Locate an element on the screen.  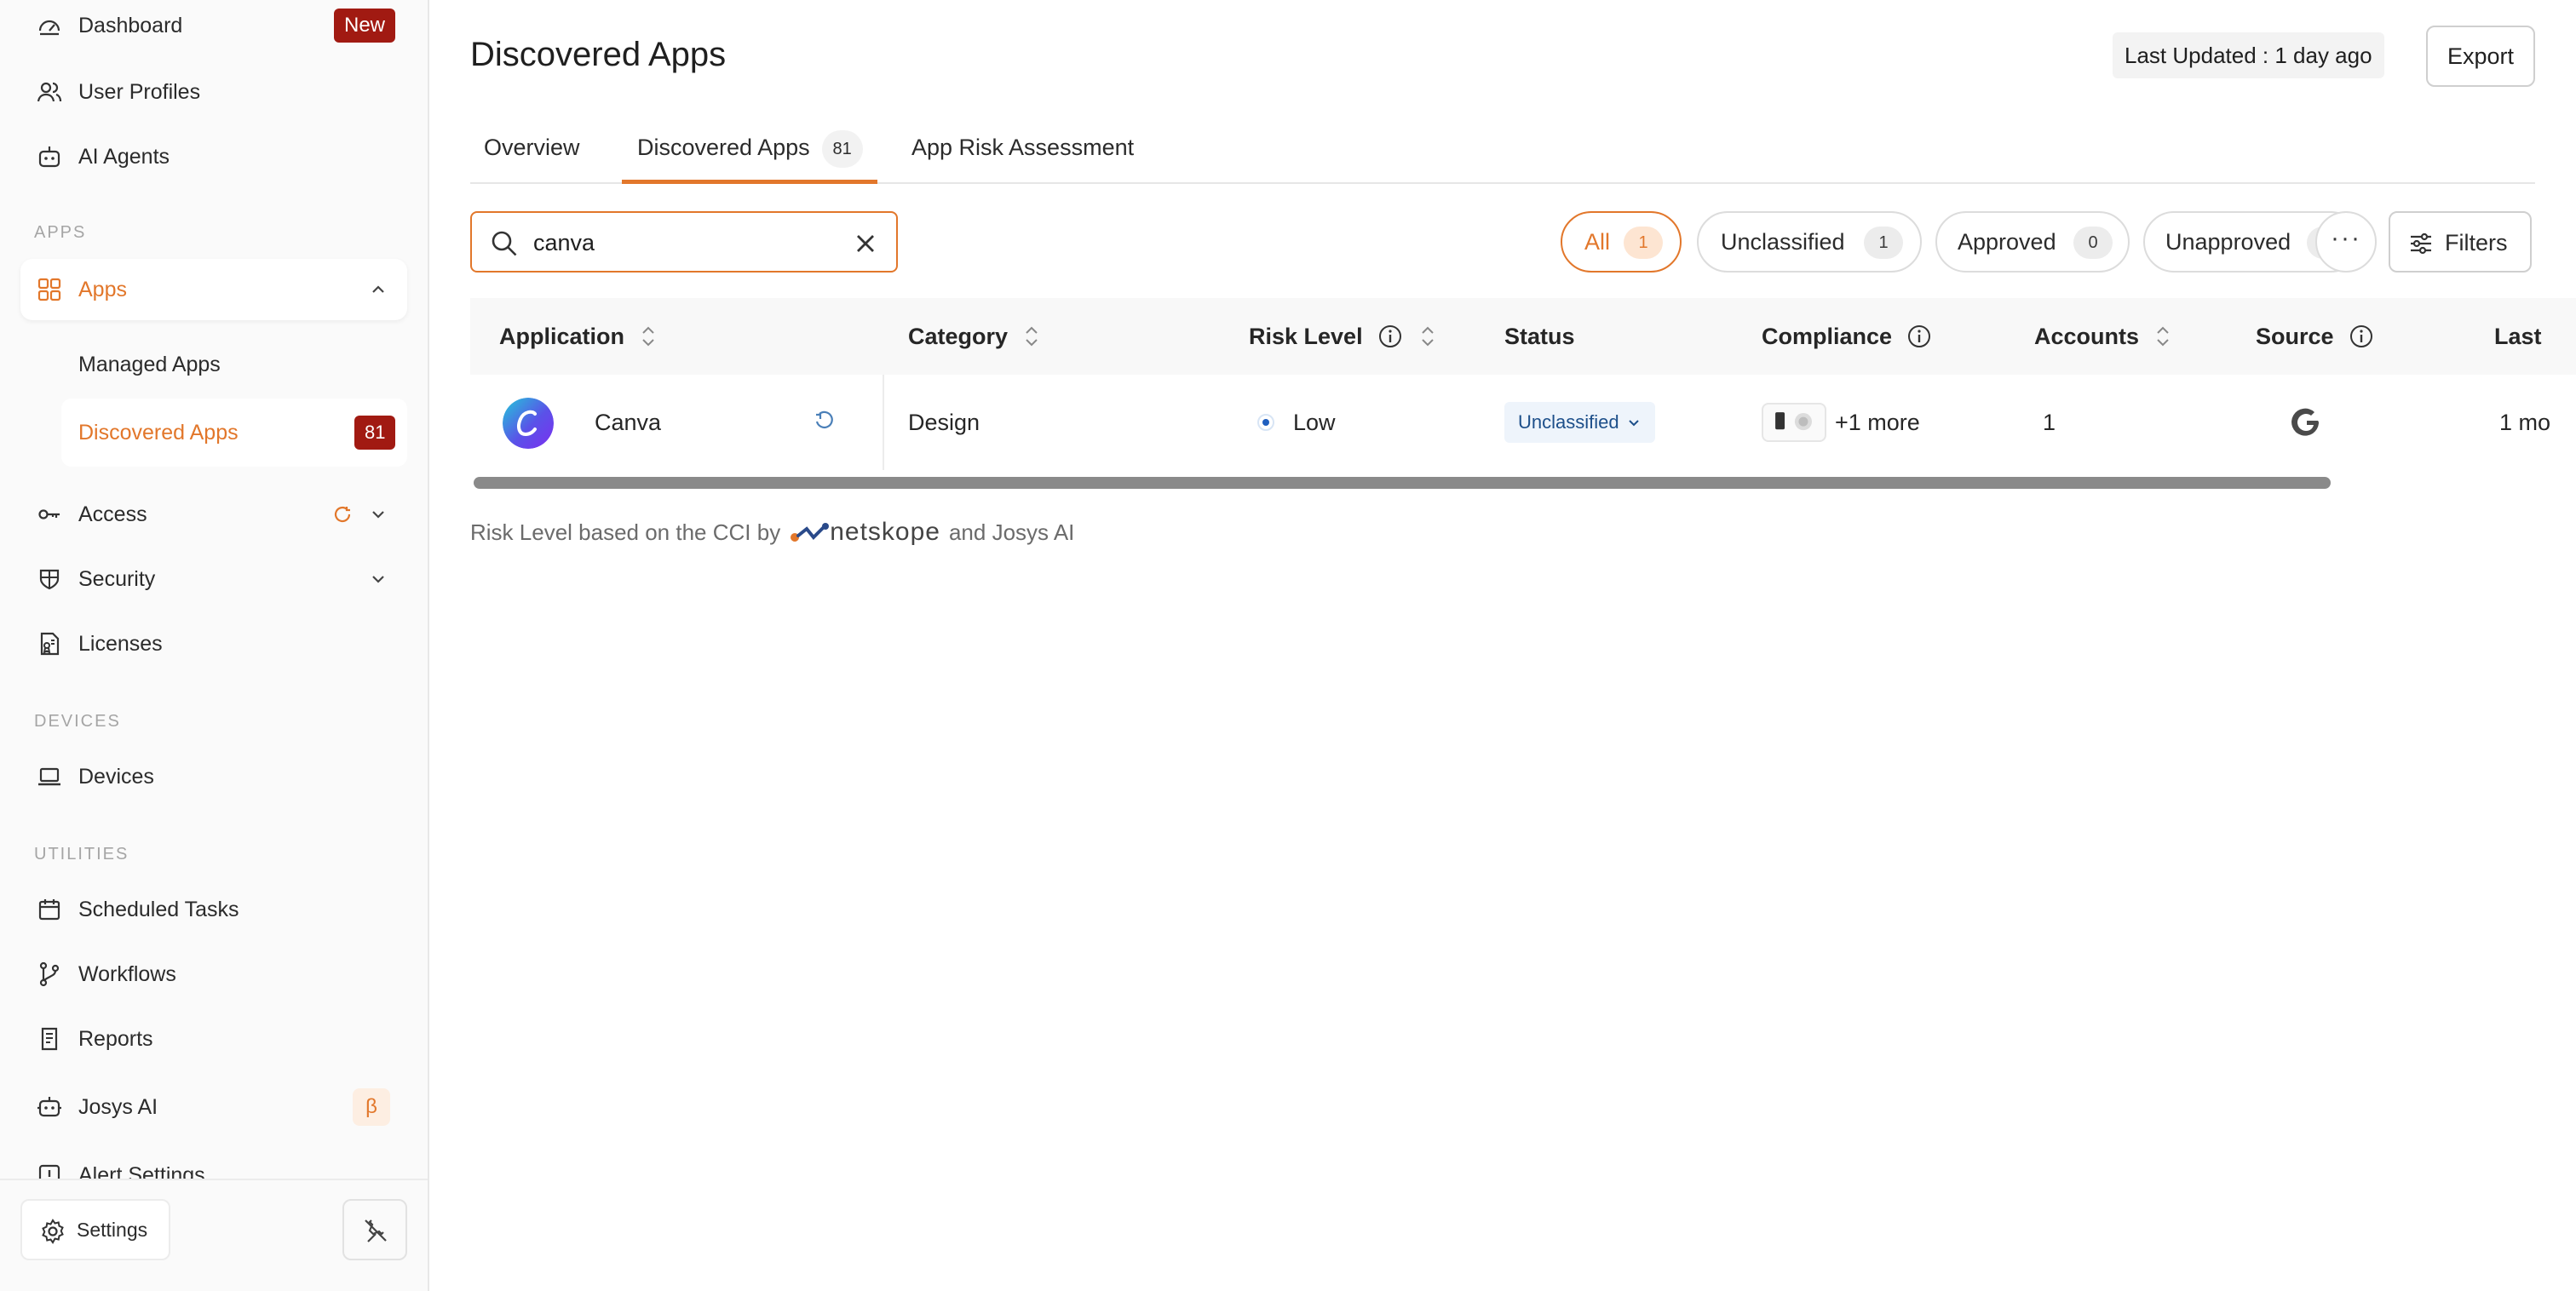
sidebar-item-label: Apps is located at coordinates (103, 289).